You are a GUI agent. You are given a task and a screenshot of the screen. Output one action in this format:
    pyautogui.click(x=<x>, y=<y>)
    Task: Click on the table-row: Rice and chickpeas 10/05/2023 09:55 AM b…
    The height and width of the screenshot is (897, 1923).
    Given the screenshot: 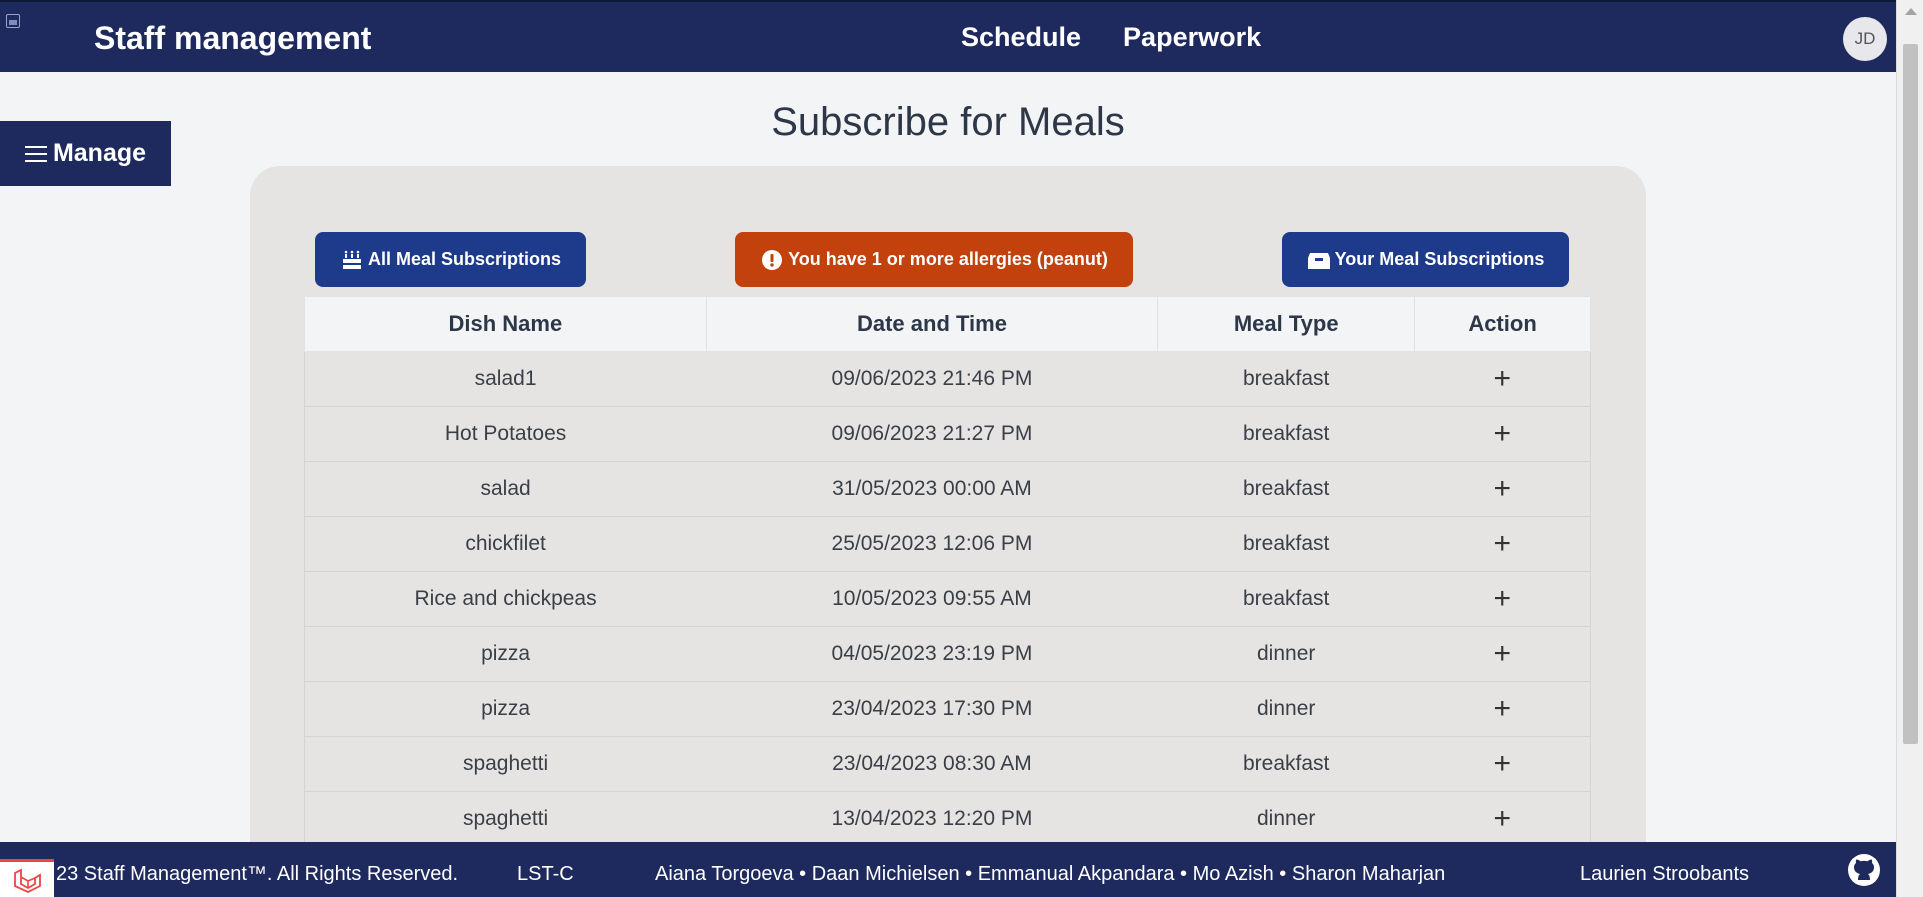 What is the action you would take?
    pyautogui.click(x=947, y=599)
    